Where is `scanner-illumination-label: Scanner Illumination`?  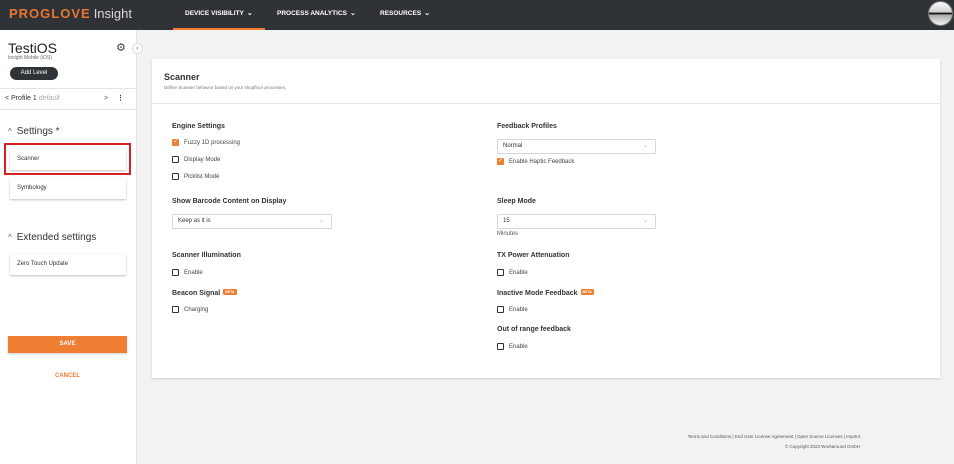
scanner-illumination-label: Scanner Illumination is located at coordinates (206, 255).